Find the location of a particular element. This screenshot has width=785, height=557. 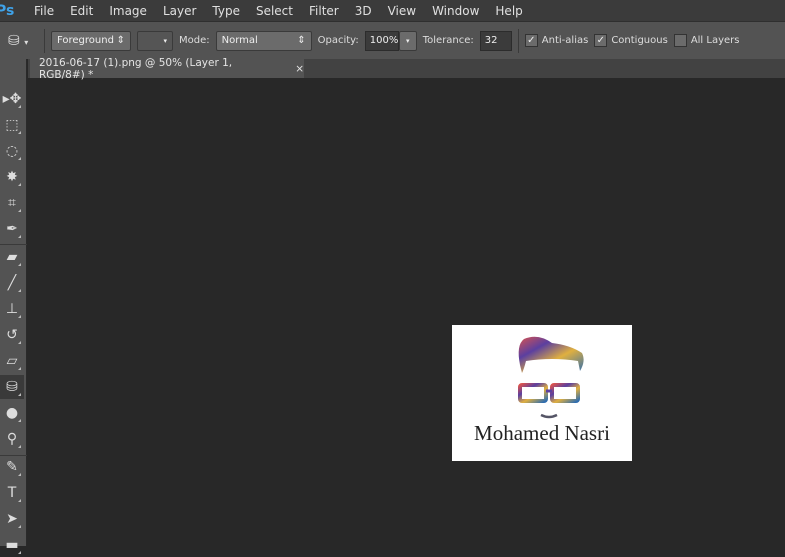

opacity-label: Opacity: is located at coordinates (338, 40).